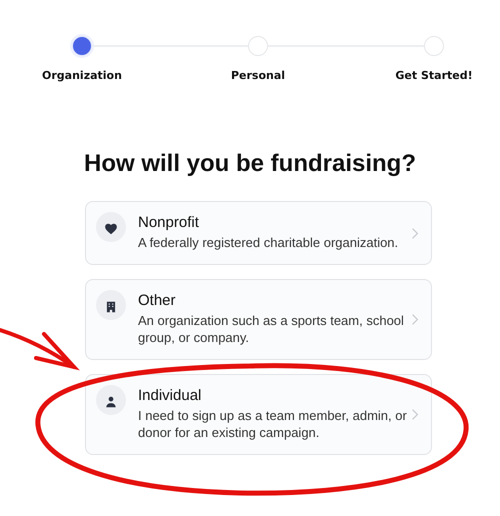  Describe the element at coordinates (170, 395) in the screenshot. I see `option-title: Individual` at that location.